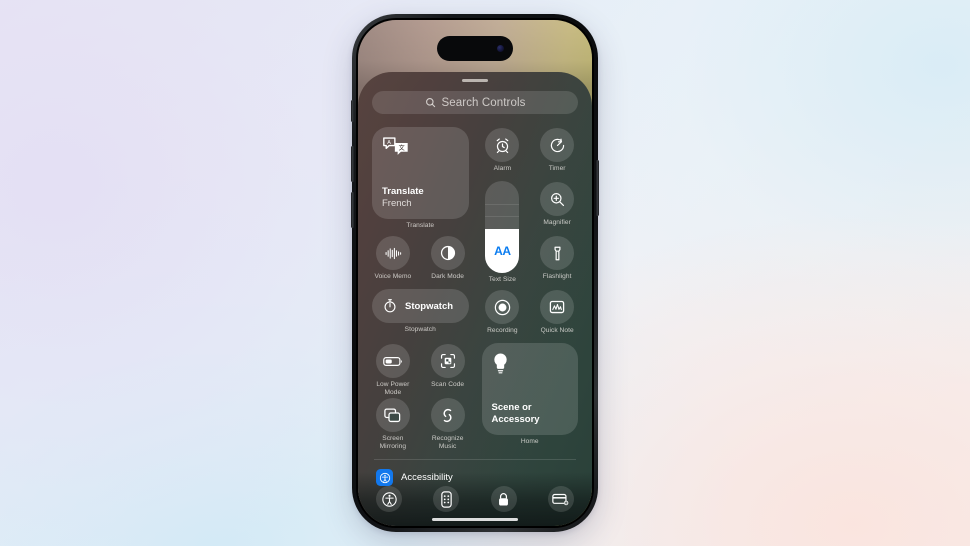 The image size is (970, 546). Describe the element at coordinates (515, 413) in the screenshot. I see `scene-title: Scene or Accessory` at that location.